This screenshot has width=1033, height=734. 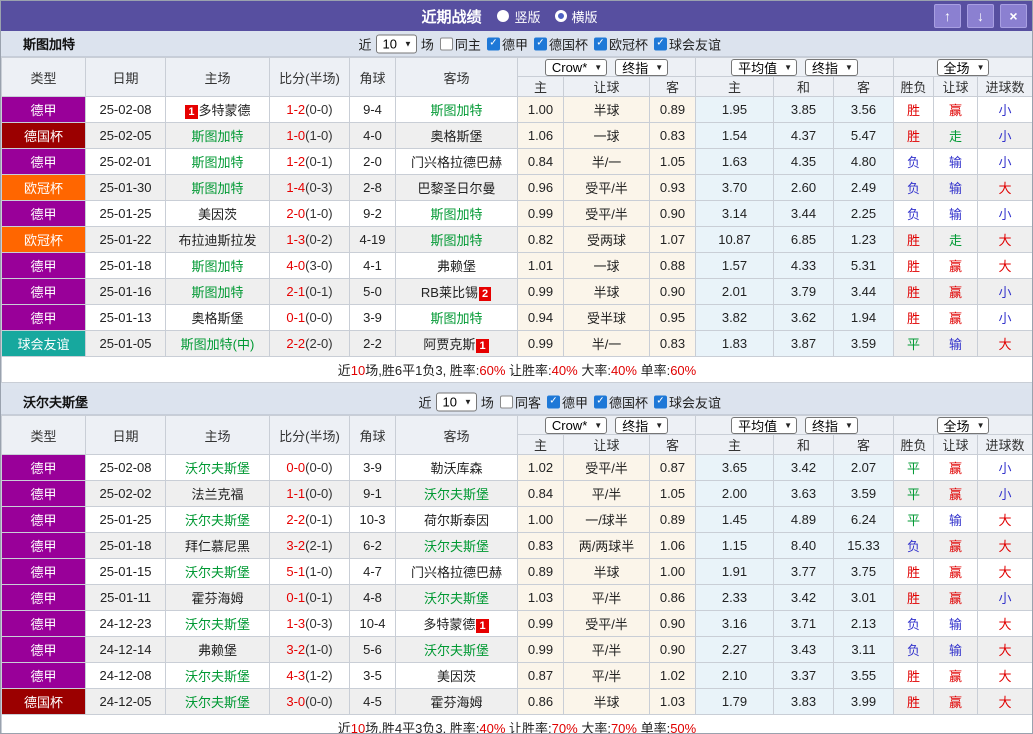 What do you see at coordinates (344, 370) in the screenshot?
I see `summary-text: 近` at bounding box center [344, 370].